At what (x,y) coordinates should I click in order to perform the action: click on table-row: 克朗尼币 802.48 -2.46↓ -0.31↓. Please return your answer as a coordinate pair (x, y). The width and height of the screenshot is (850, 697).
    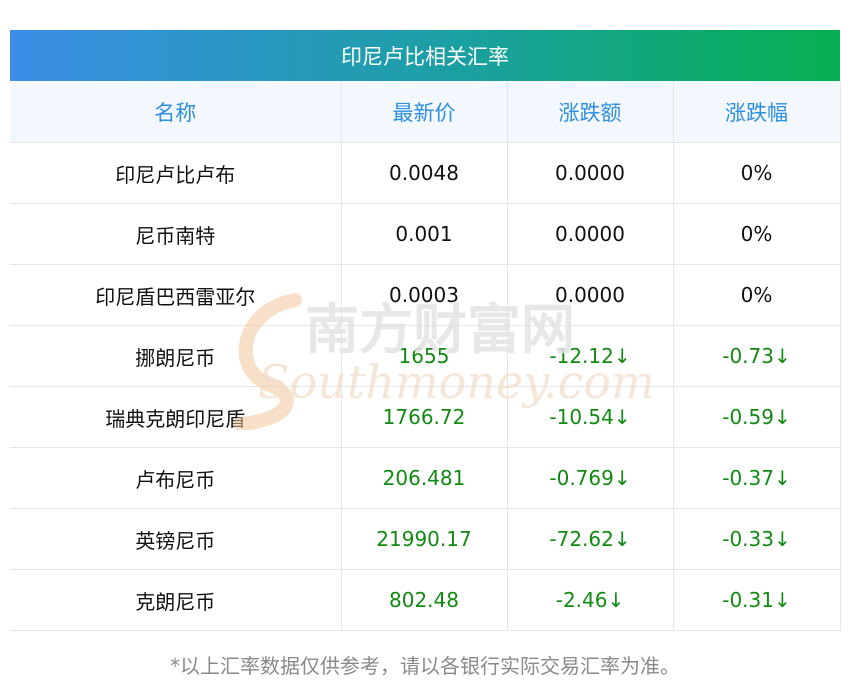
    Looking at the image, I should click on (425, 600).